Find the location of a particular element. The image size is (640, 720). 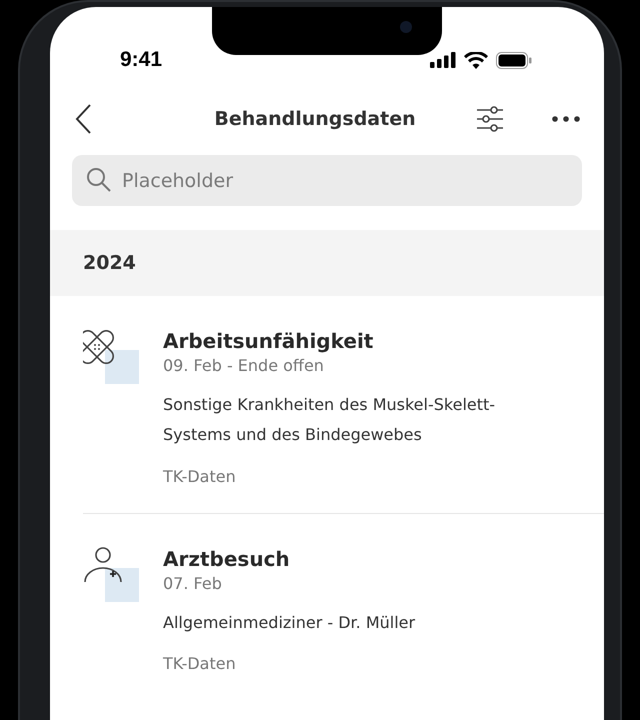

entry-description: Allgemeinmediziner - Dr. Müller is located at coordinates (289, 623).